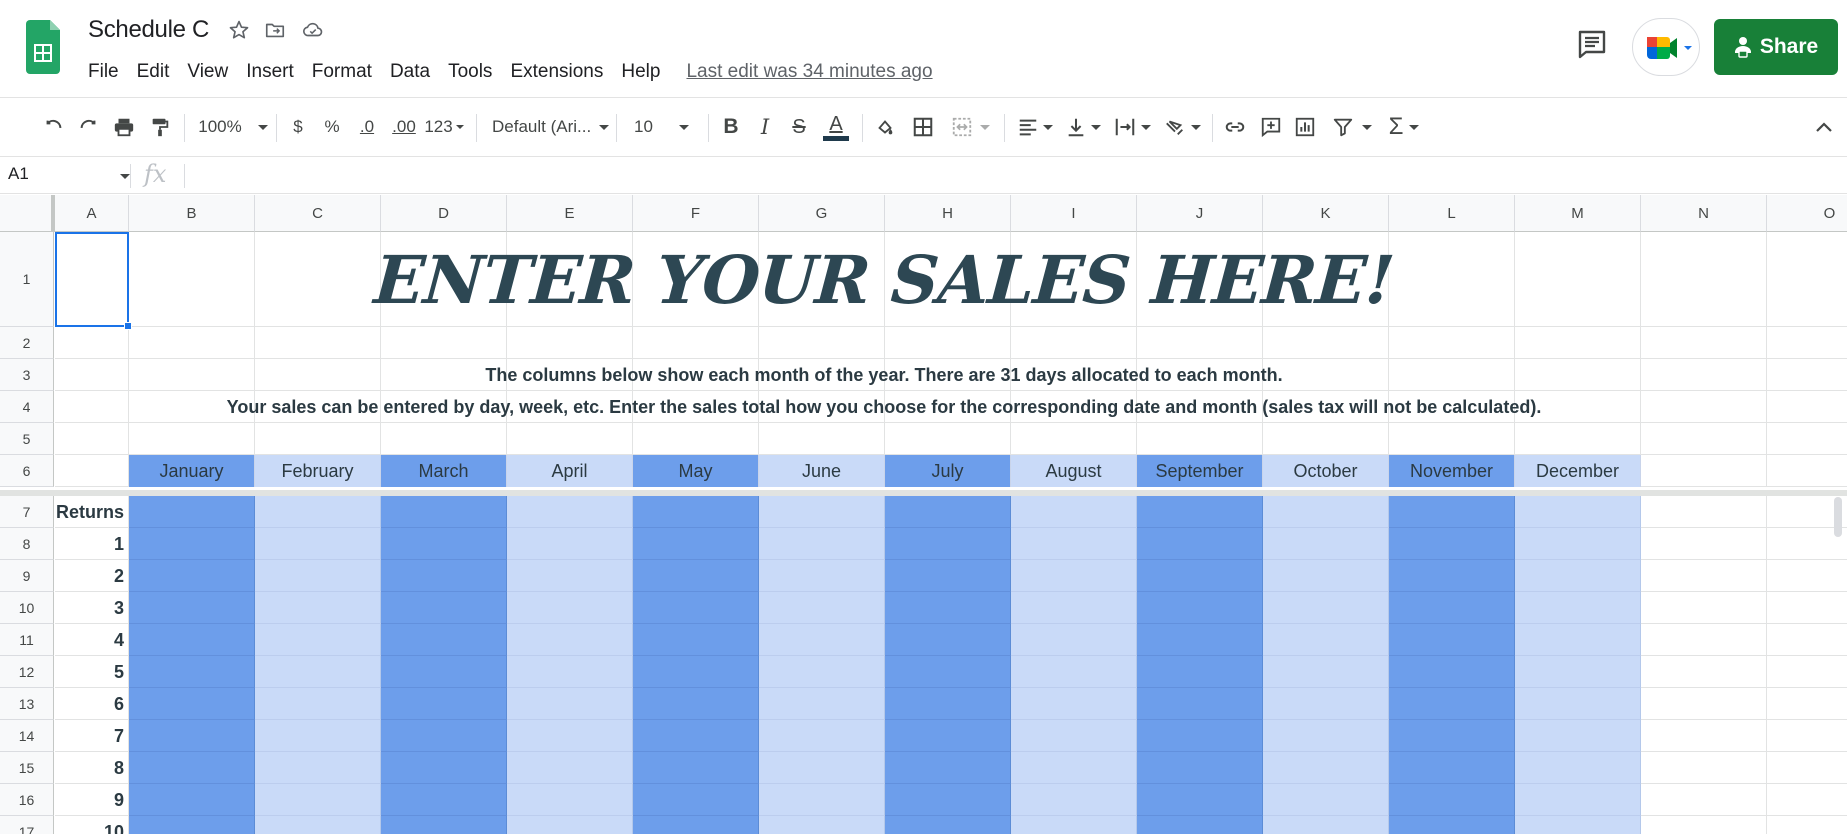 The image size is (1847, 834). I want to click on more-formats-button: 123, so click(444, 127).